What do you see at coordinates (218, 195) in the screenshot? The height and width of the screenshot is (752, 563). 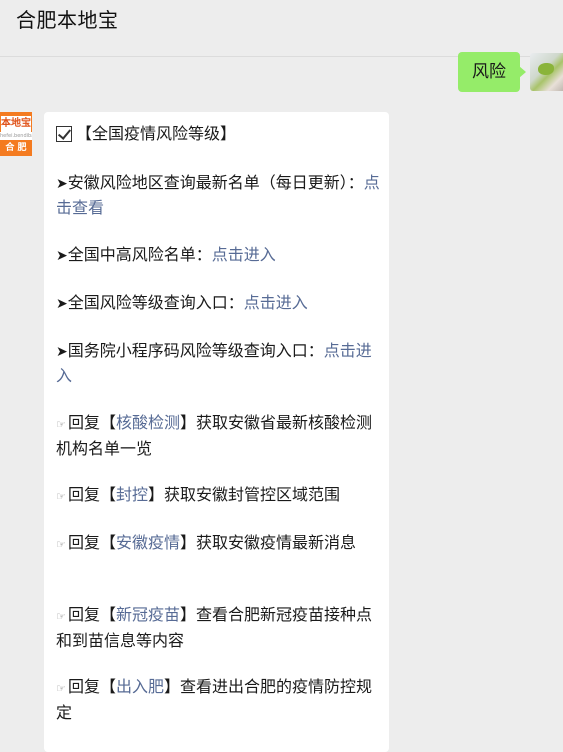 I see `list-item: ➤安徽风险地区查询最新名单（每日更新）：点击查看` at bounding box center [218, 195].